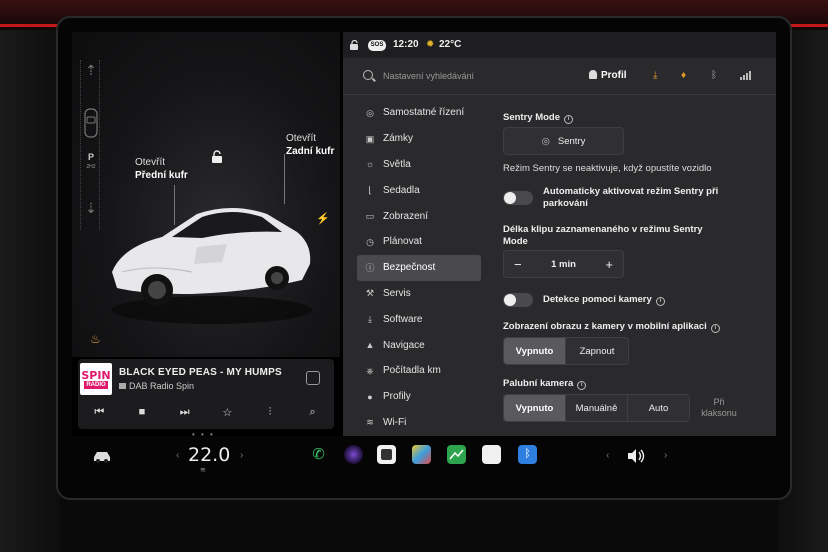 This screenshot has width=828, height=552. Describe the element at coordinates (122, 386) in the screenshot. I see `dab-icon` at that location.